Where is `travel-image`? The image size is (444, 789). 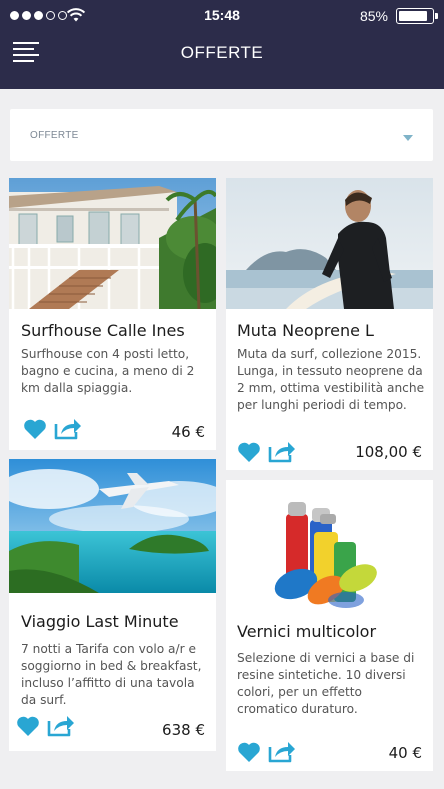 travel-image is located at coordinates (112, 526).